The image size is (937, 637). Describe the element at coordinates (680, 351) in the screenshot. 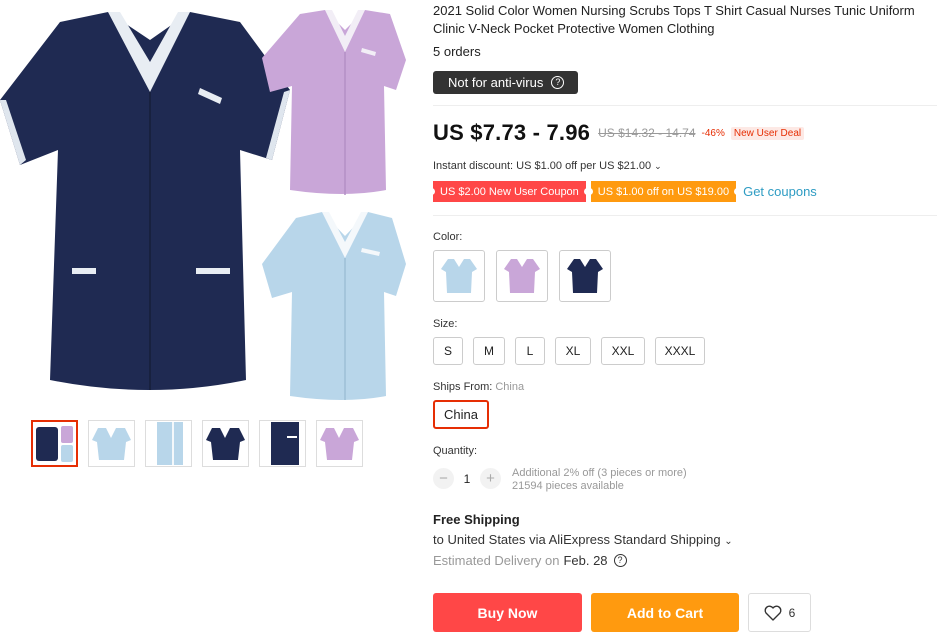

I see `size-option-xxxl: XXXL` at that location.